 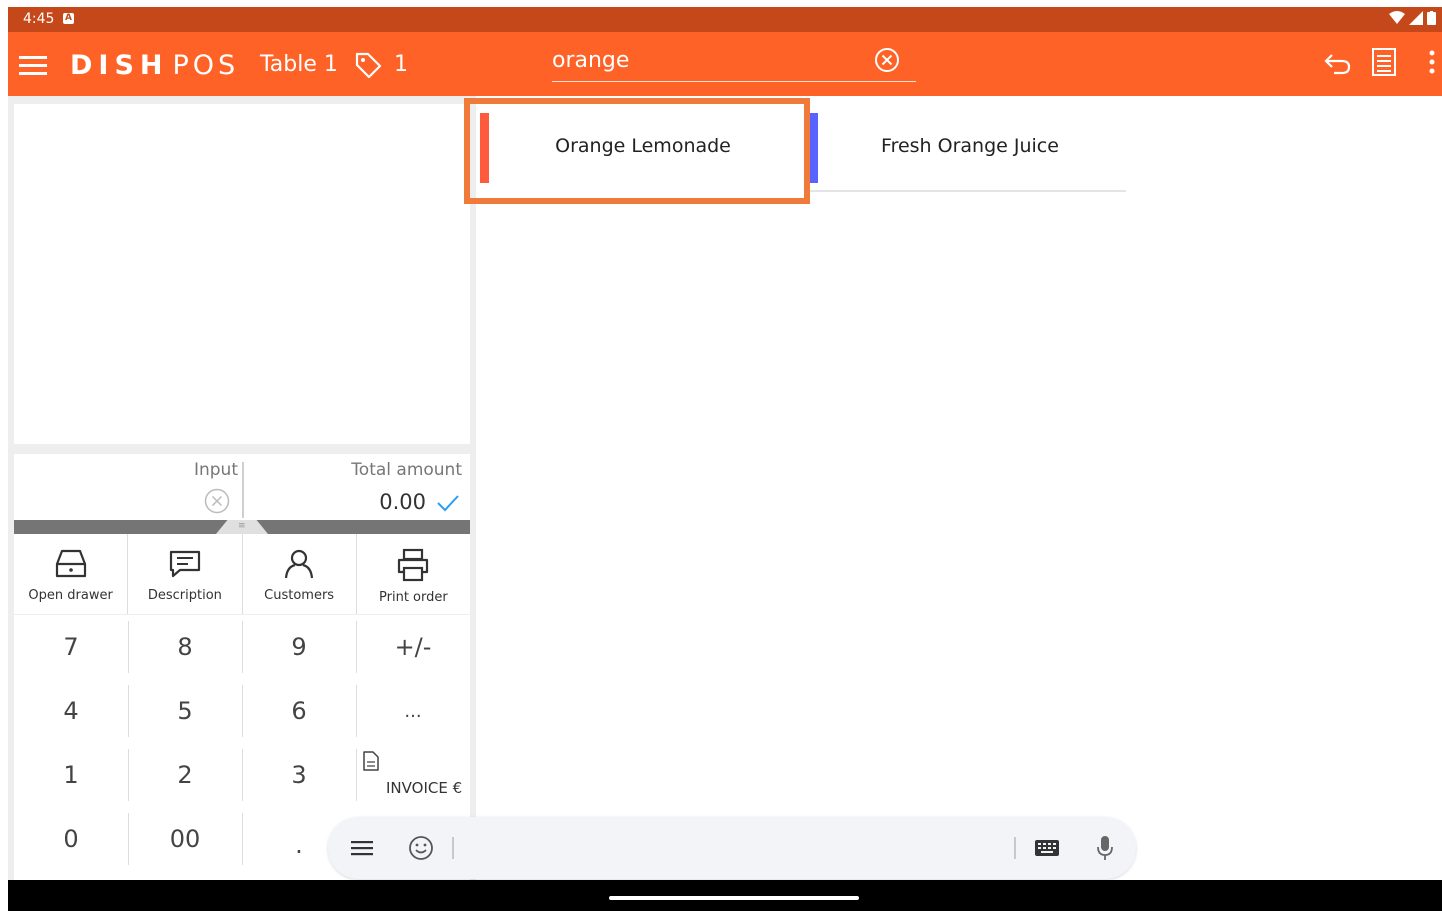 What do you see at coordinates (299, 595) in the screenshot?
I see `customers-label: Customers` at bounding box center [299, 595].